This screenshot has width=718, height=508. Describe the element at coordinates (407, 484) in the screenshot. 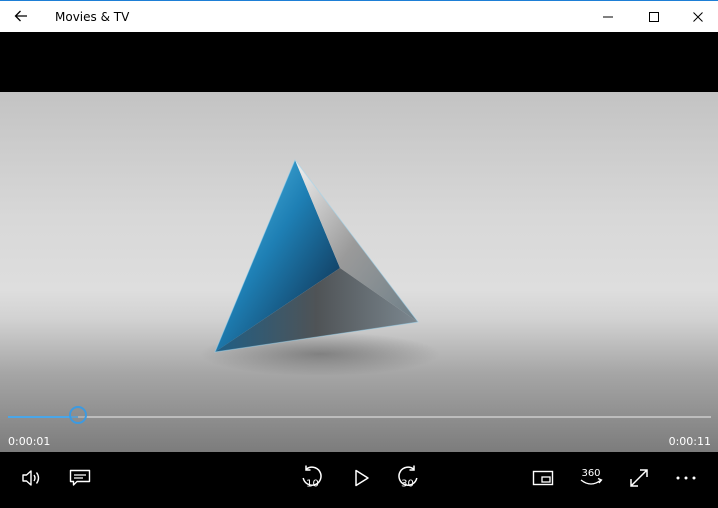

I see `skip-forward-label: 30` at that location.